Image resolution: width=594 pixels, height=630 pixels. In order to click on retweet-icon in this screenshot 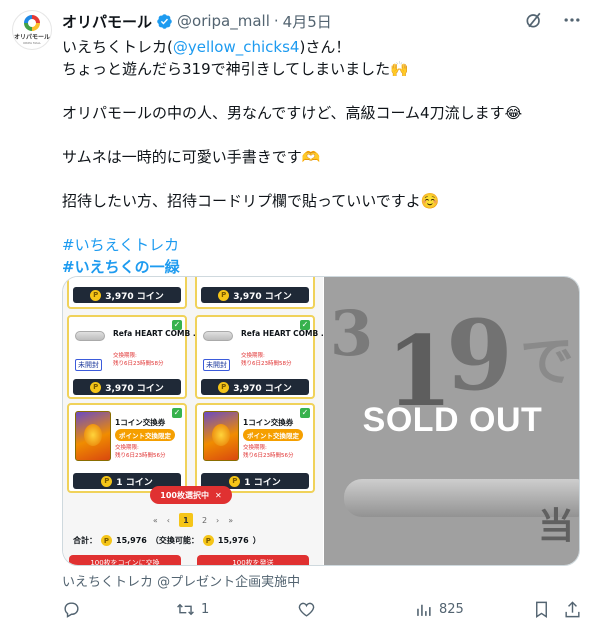, I will do `click(185, 609)`.